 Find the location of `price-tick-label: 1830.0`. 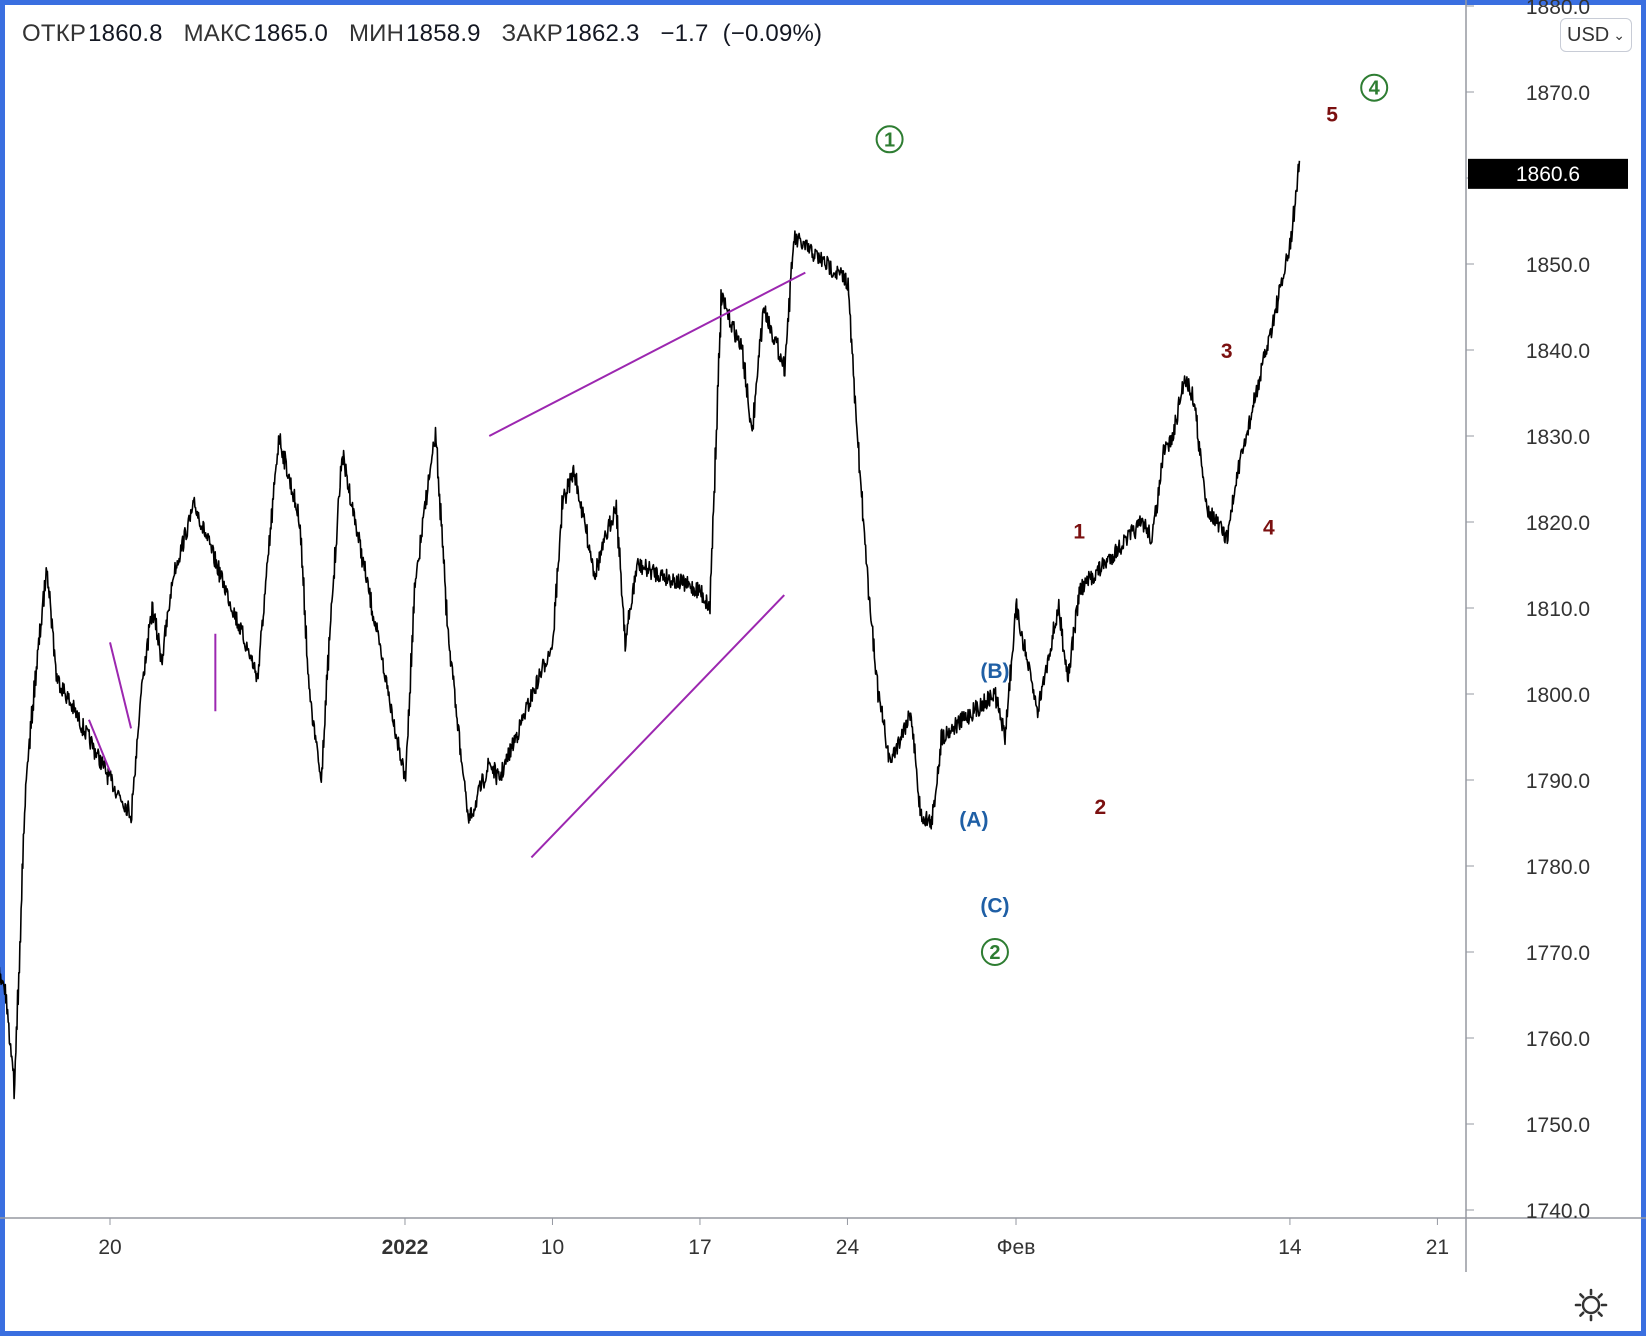

price-tick-label: 1830.0 is located at coordinates (1558, 437).